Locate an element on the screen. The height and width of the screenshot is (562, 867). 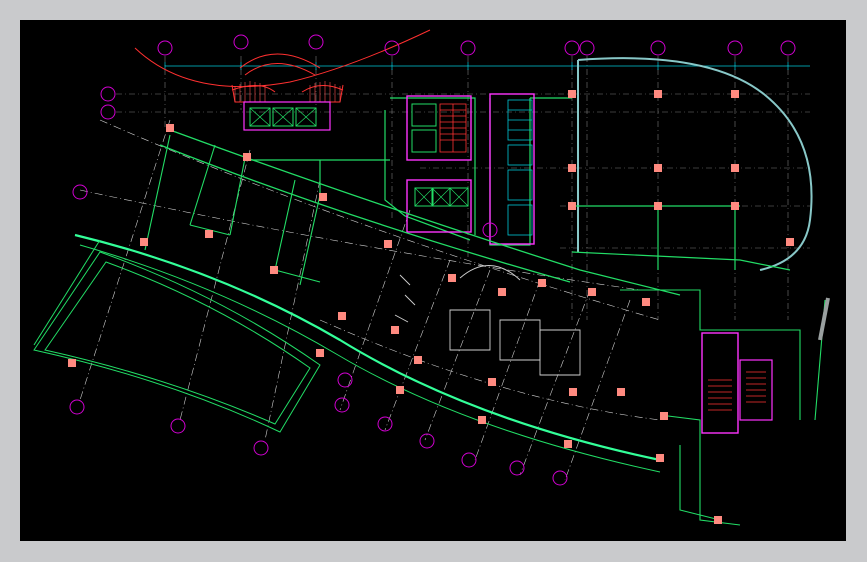
entrance-elevator-block is located at coordinates (287, 116).